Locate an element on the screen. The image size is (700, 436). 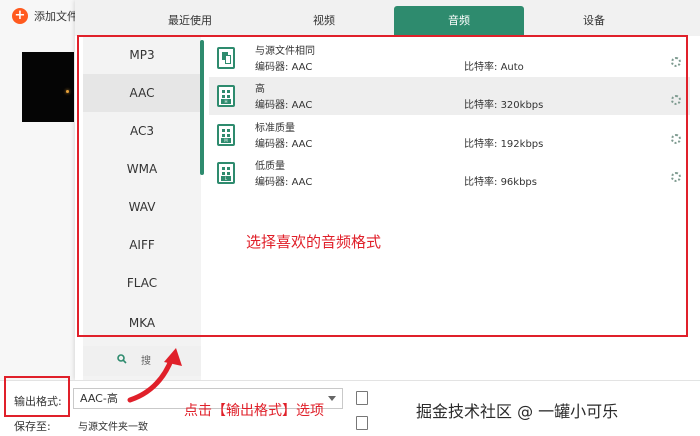
format-list: MP3 AAC AC3 WMA WAV AIFF FLAC MKA is located at coordinates (142, 208).